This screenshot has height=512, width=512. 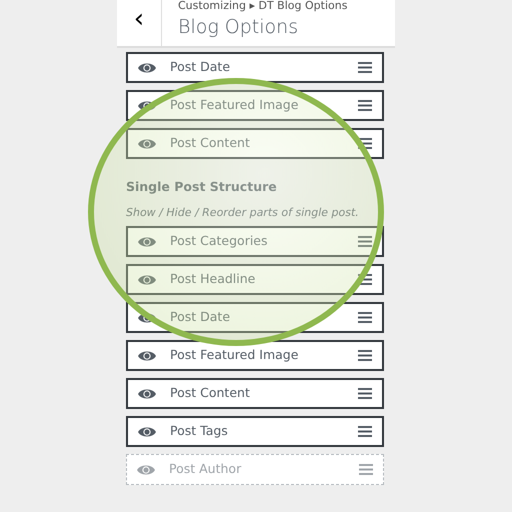 What do you see at coordinates (199, 431) in the screenshot?
I see `item-label: Post Tags` at bounding box center [199, 431].